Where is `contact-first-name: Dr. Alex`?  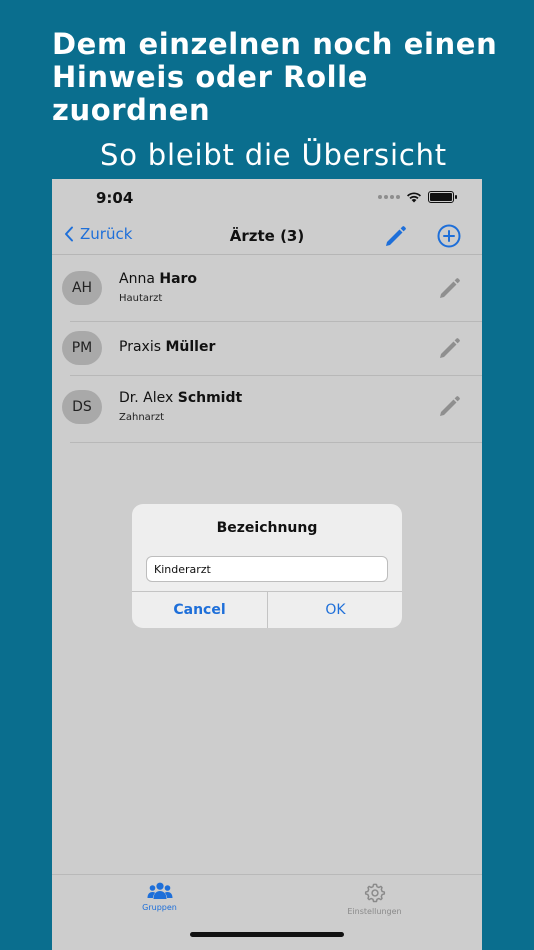
contact-first-name: Dr. Alex is located at coordinates (146, 398).